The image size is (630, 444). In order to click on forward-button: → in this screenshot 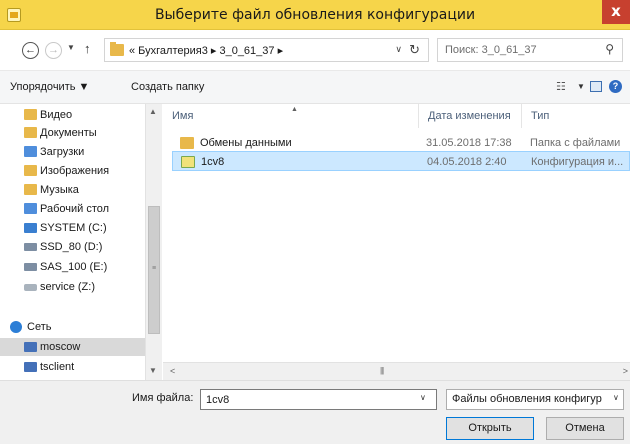, I will do `click(53, 50)`.